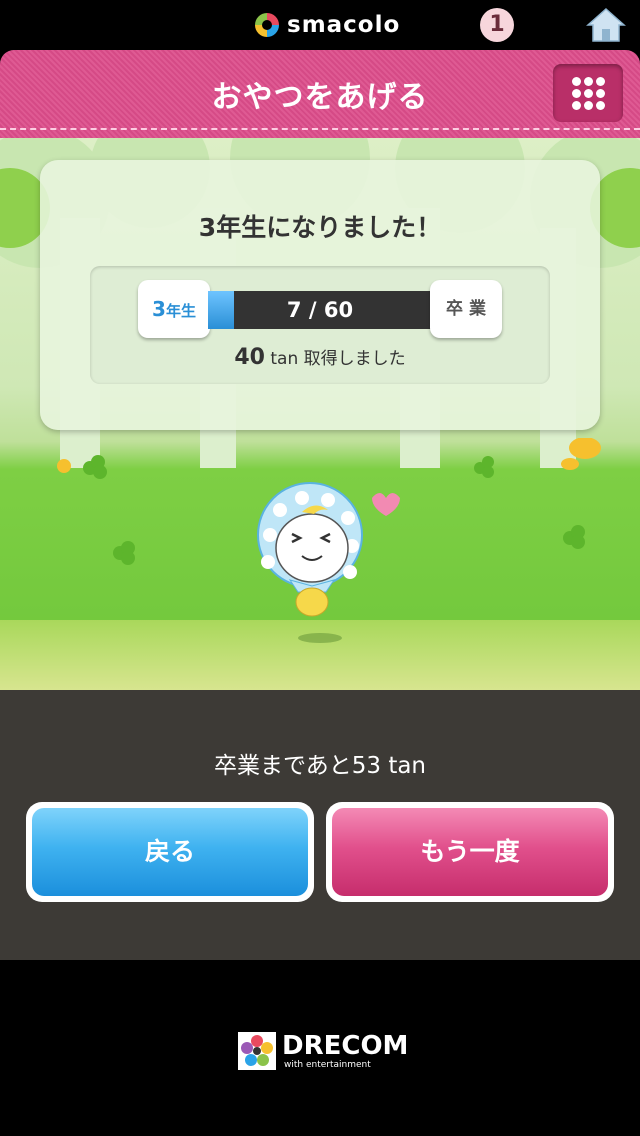  I want to click on drecom-logo: DRECOM with entertainment, so click(323, 1052).